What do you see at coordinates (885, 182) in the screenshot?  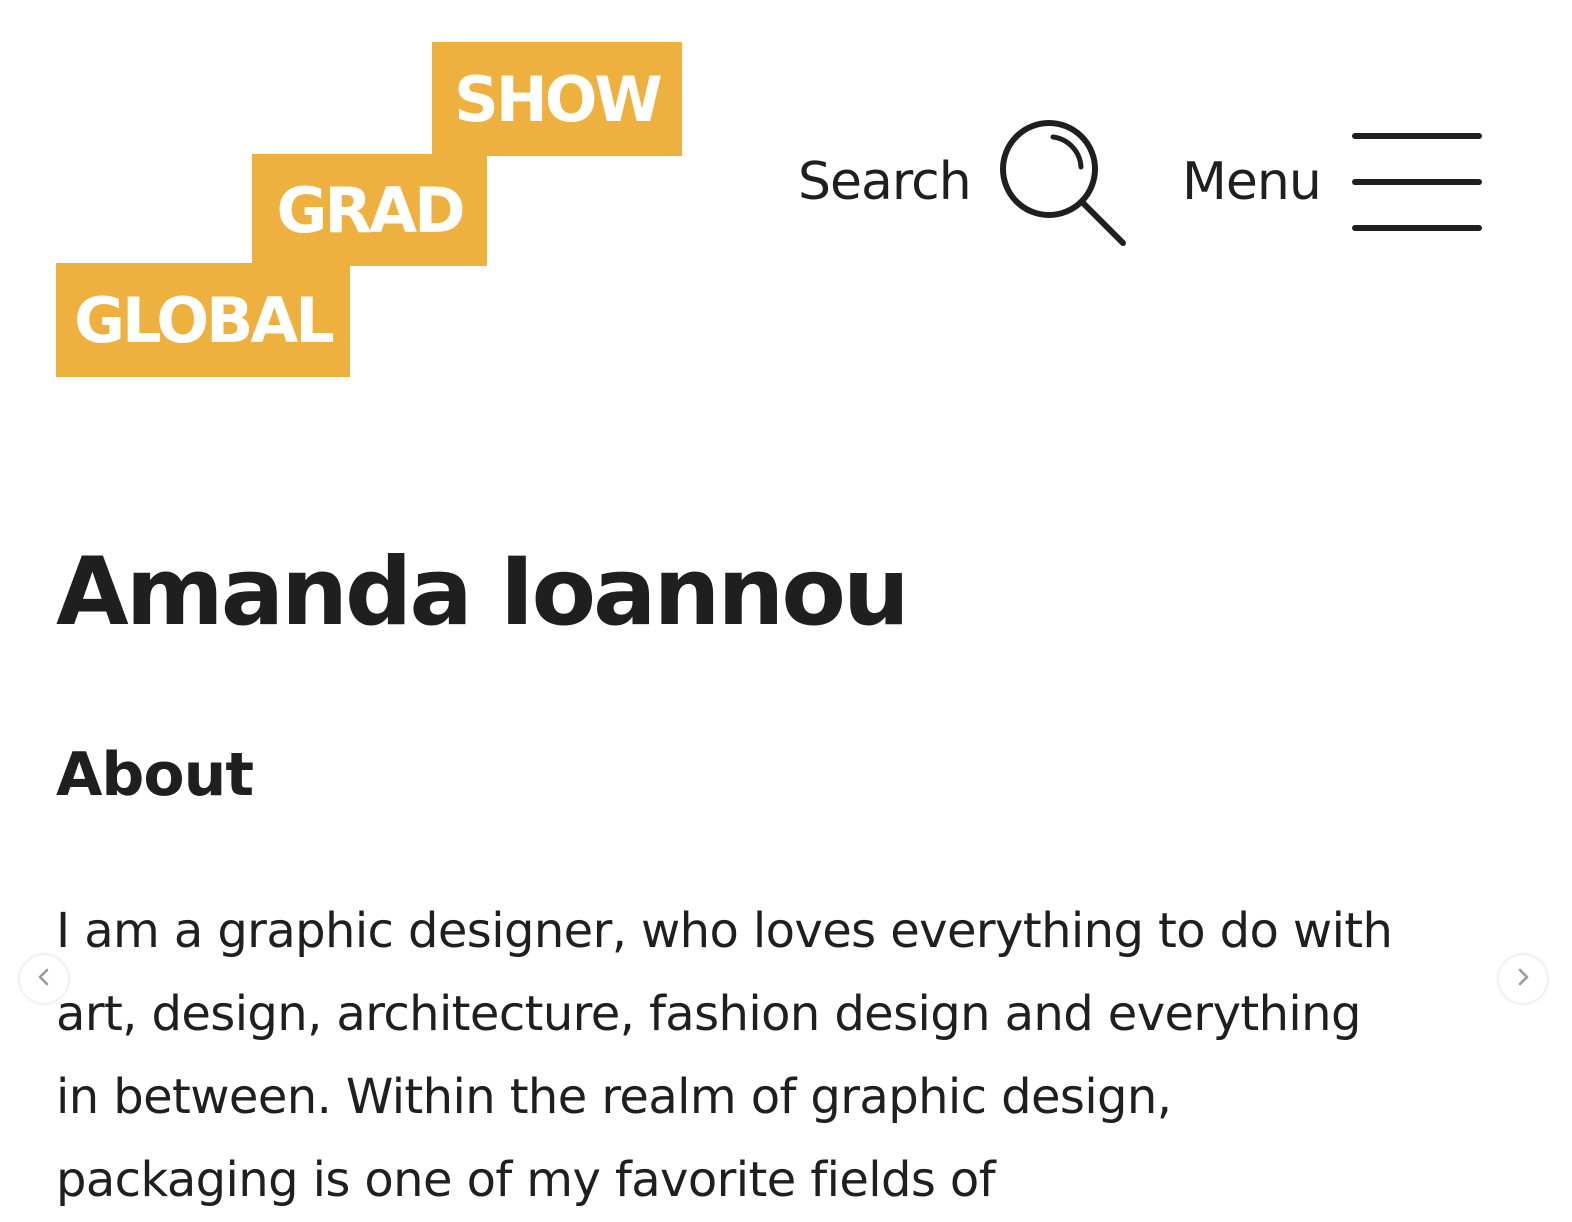 I see `search-label: Search` at bounding box center [885, 182].